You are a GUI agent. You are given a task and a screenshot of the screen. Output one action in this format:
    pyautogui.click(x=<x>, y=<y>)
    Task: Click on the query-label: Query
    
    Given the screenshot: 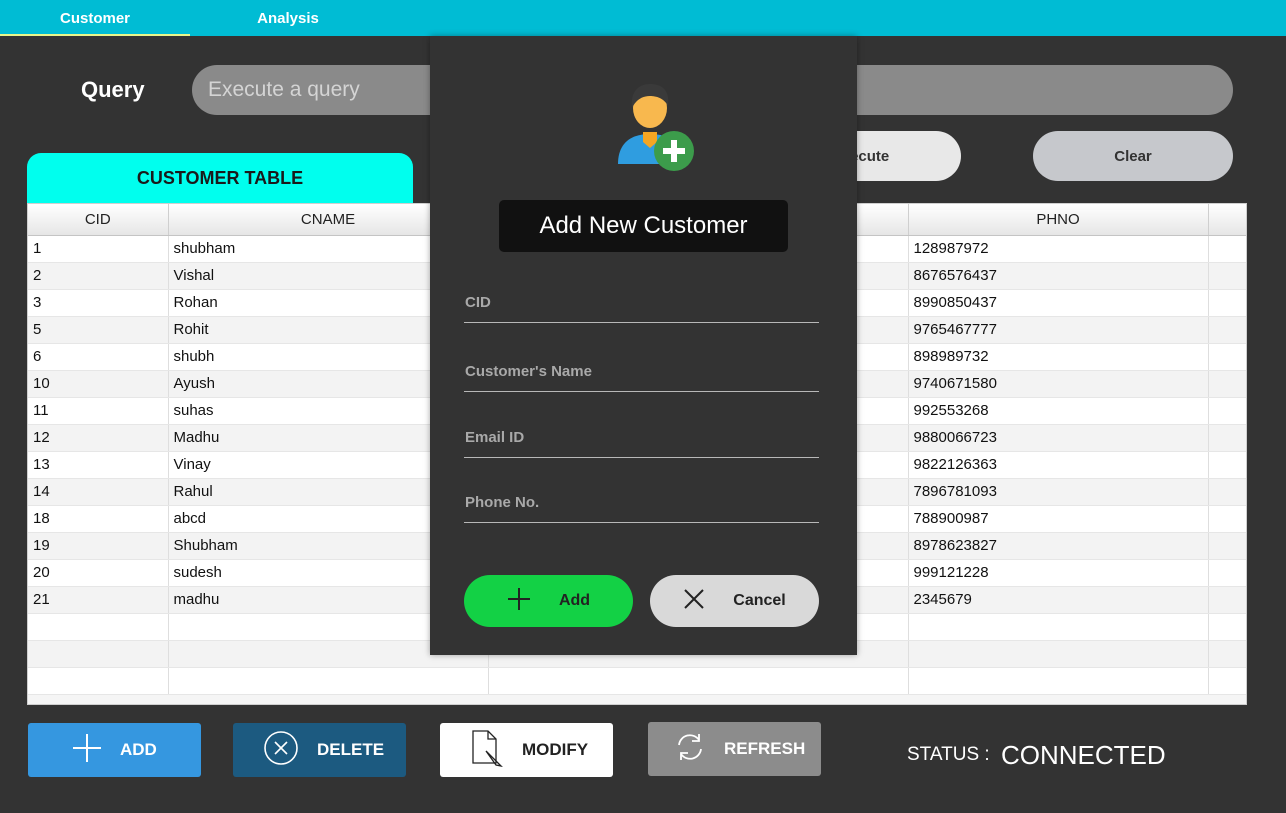 What is the action you would take?
    pyautogui.click(x=113, y=89)
    